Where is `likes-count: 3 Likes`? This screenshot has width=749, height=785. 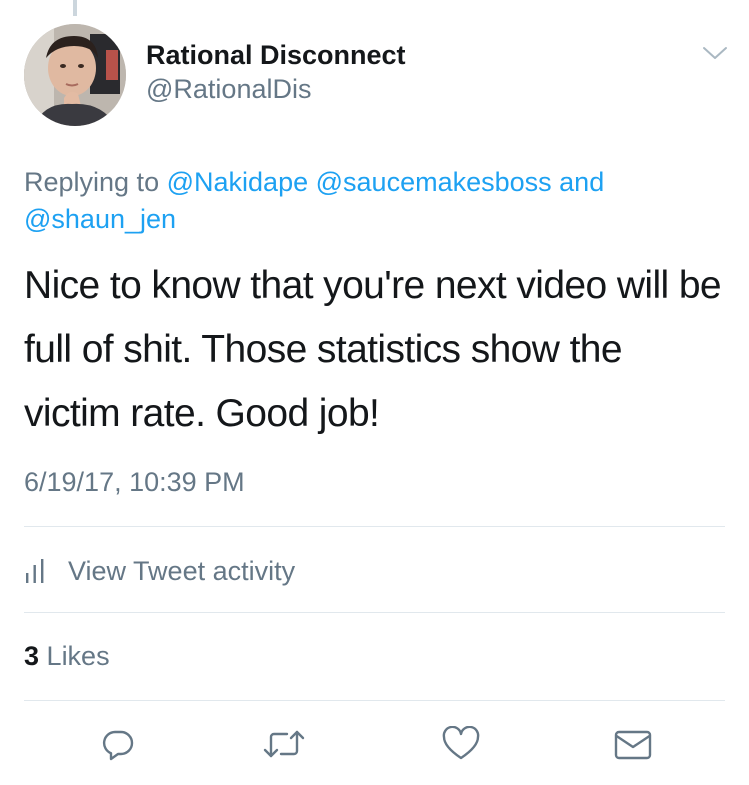
likes-count: 3 Likes is located at coordinates (67, 656).